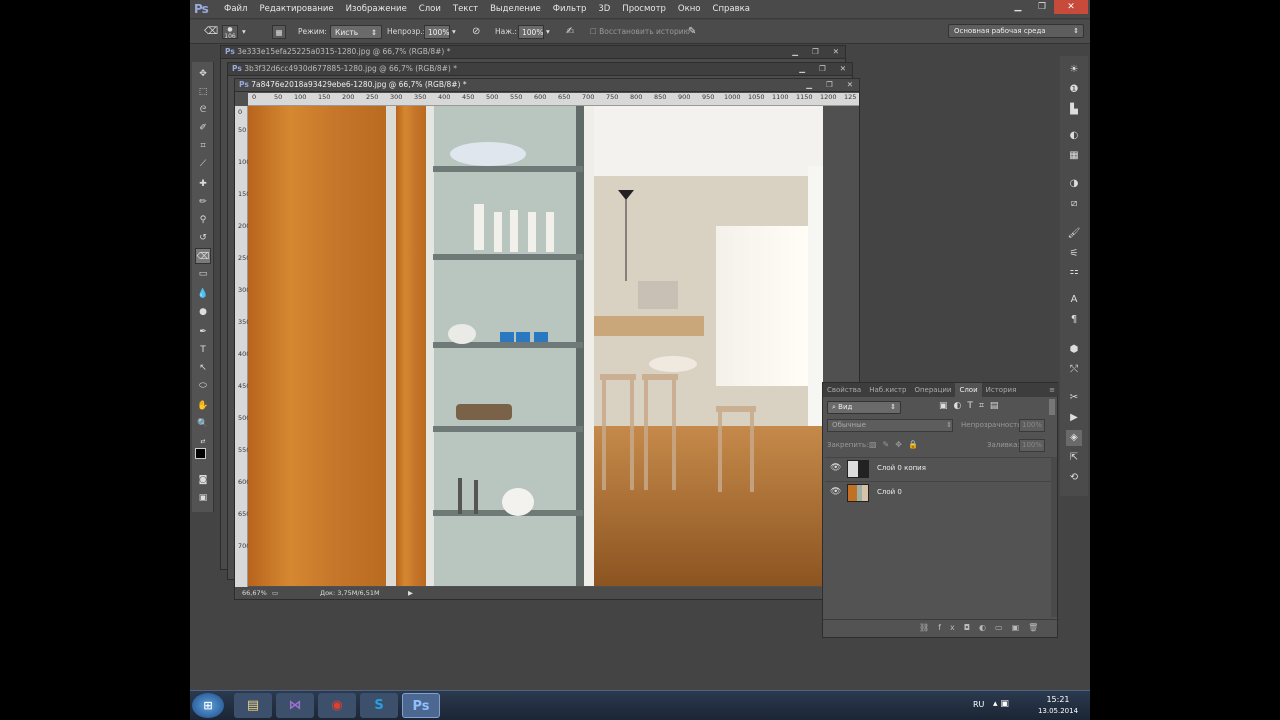 The height and width of the screenshot is (720, 1280). What do you see at coordinates (376, 9) in the screenshot?
I see `menu-image: Изображение` at bounding box center [376, 9].